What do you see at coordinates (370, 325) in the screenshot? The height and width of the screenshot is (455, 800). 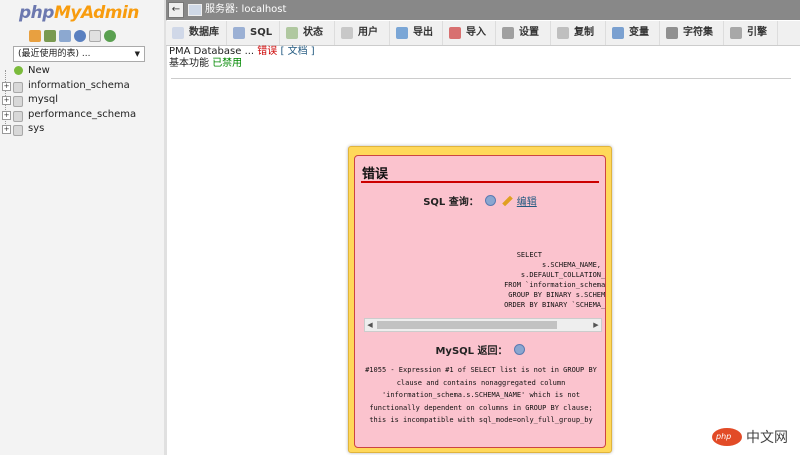 I see `scroll-left-icon: ◀` at bounding box center [370, 325].